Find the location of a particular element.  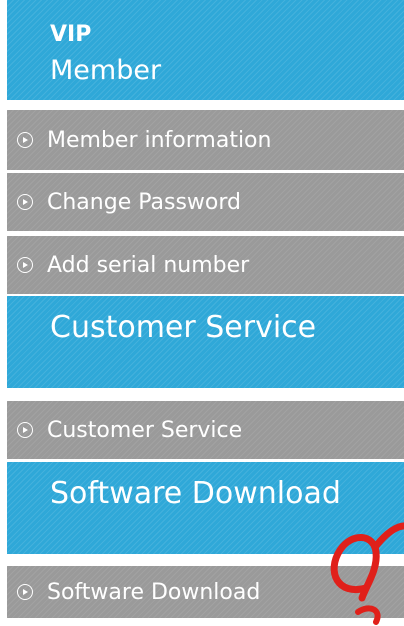

menu-item-label: Change Password is located at coordinates (144, 202).